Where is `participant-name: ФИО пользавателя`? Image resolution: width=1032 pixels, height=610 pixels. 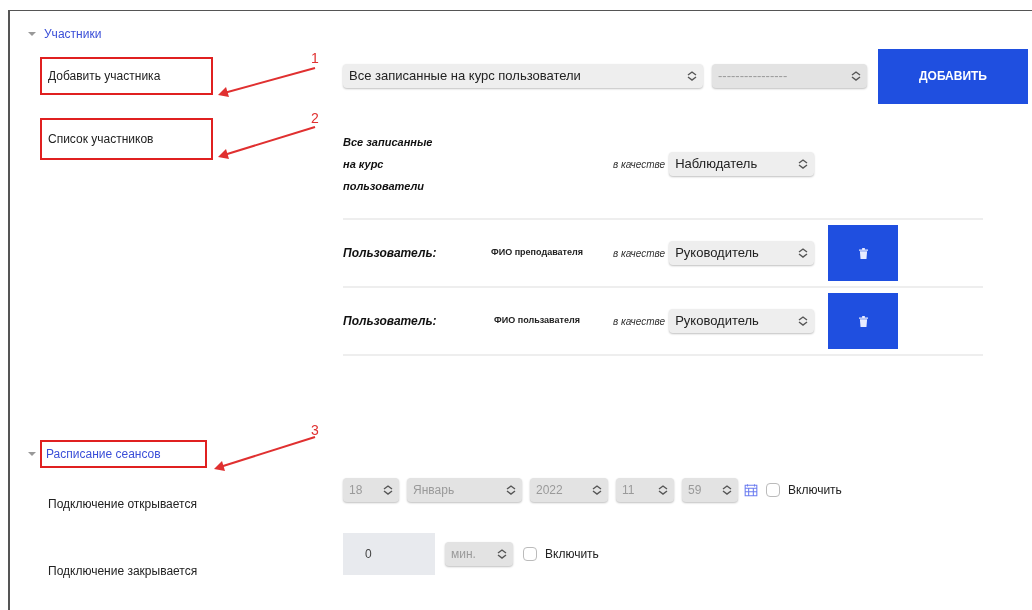
participant-name: ФИО пользавателя is located at coordinates (537, 321).